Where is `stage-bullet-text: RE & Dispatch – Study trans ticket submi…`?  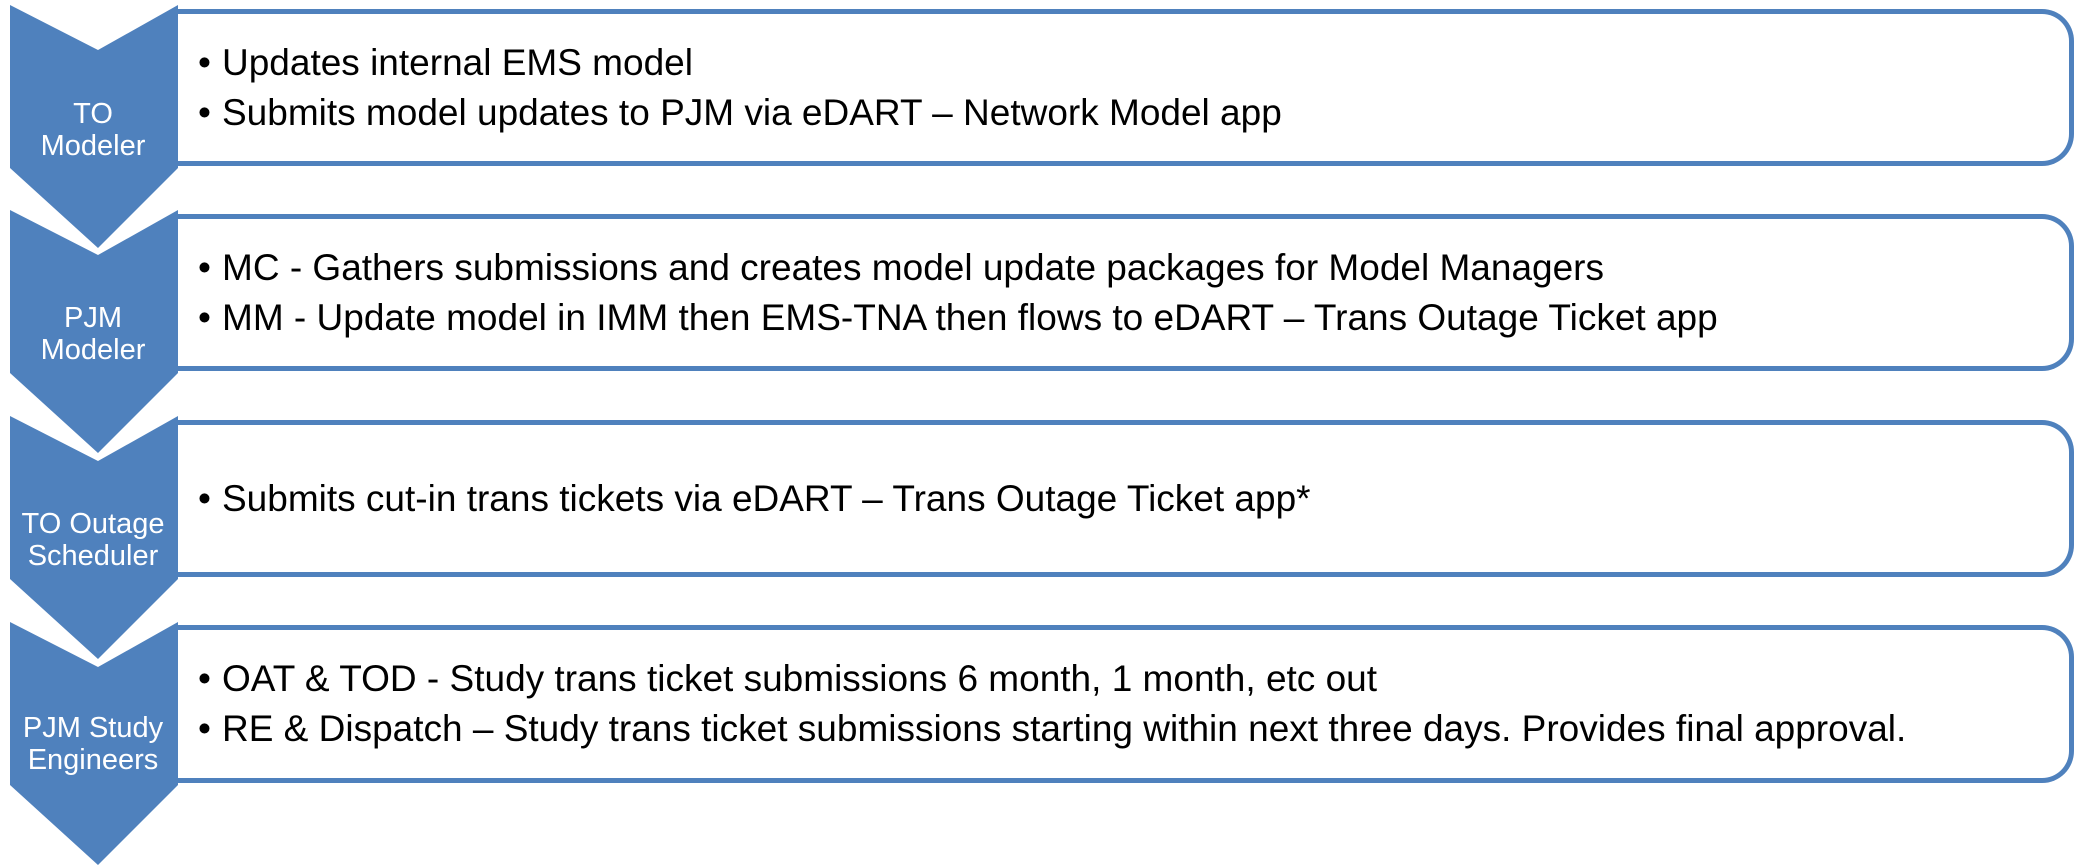
stage-bullet-text: RE & Dispatch – Study trans ticket submi… is located at coordinates (1064, 728).